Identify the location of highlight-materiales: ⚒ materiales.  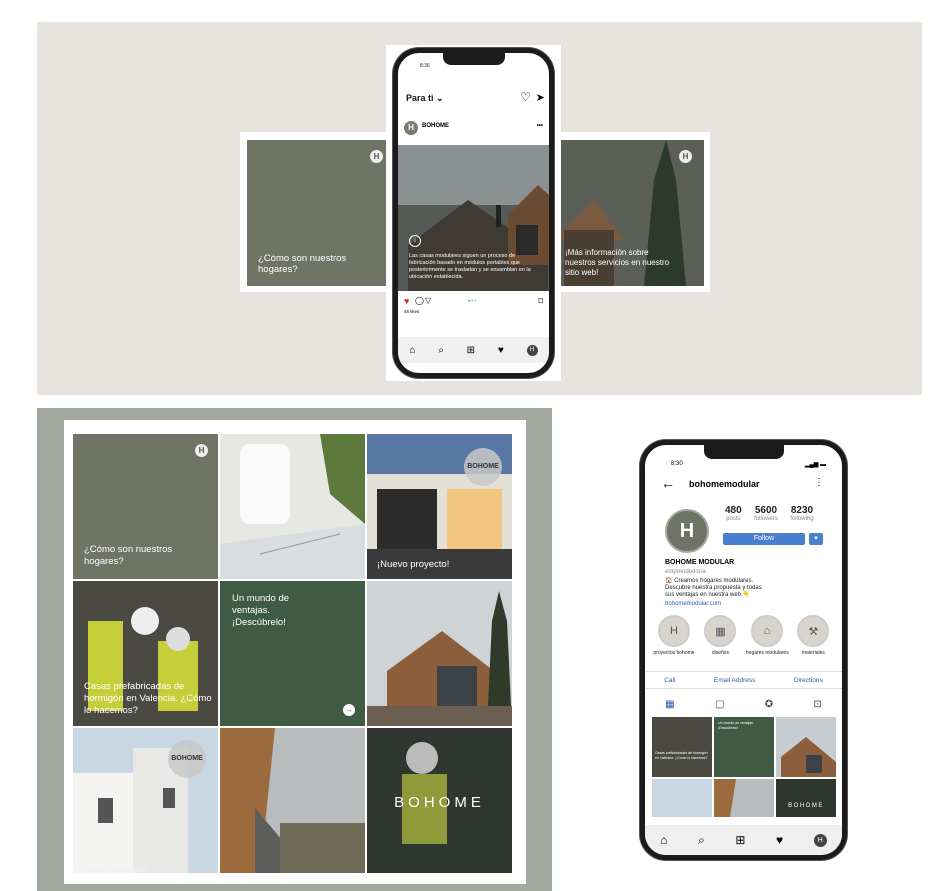
(813, 635).